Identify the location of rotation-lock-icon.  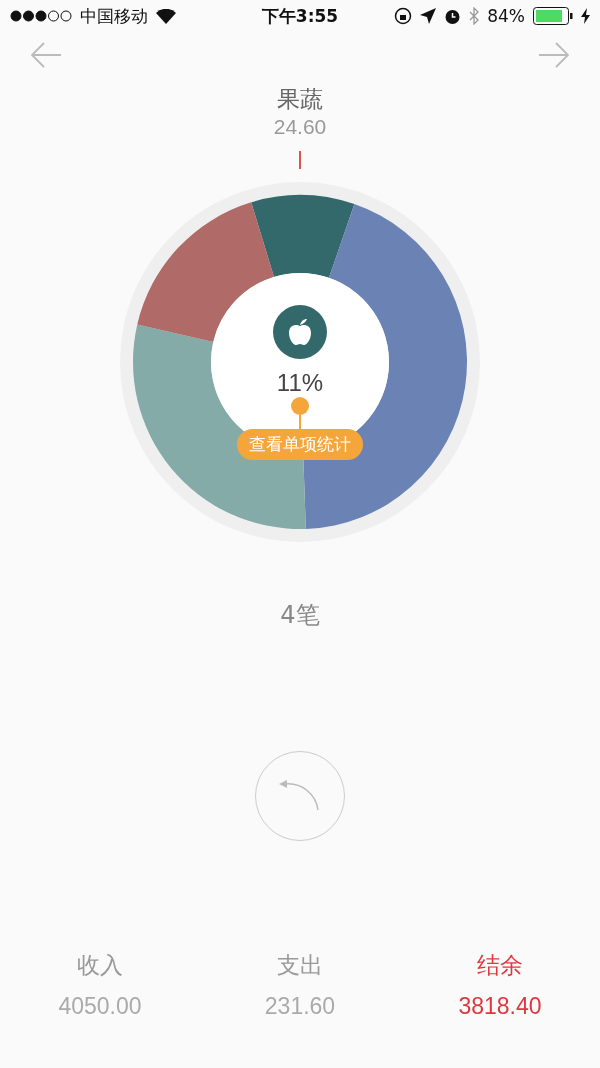
(403, 16).